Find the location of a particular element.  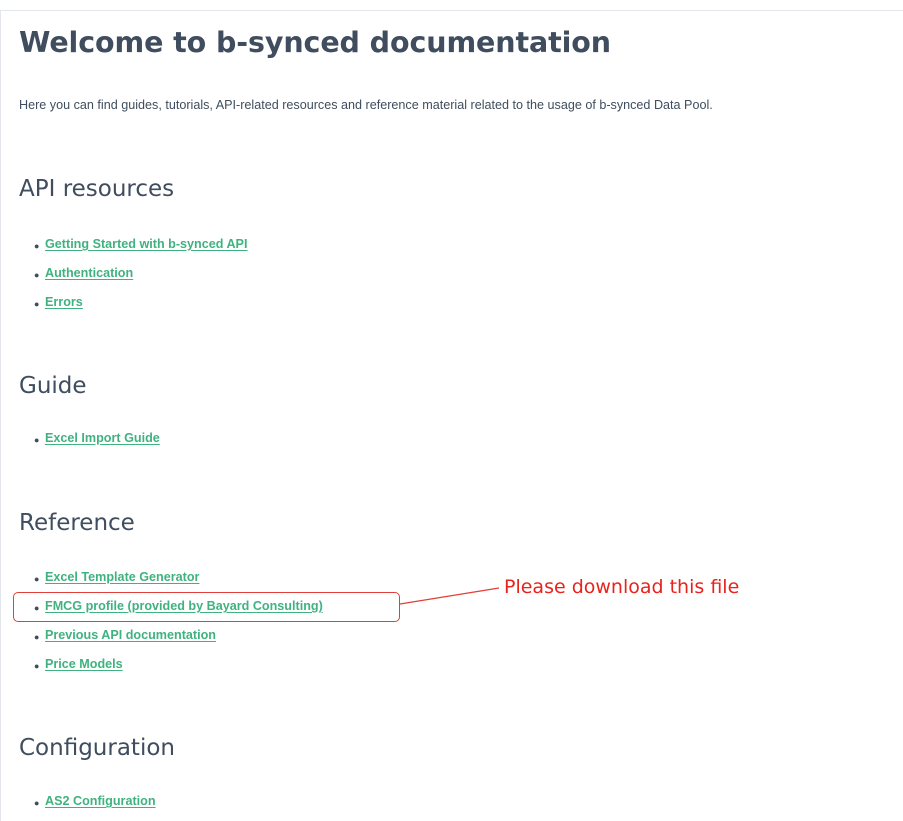

frame-top-border is located at coordinates (451, 10).